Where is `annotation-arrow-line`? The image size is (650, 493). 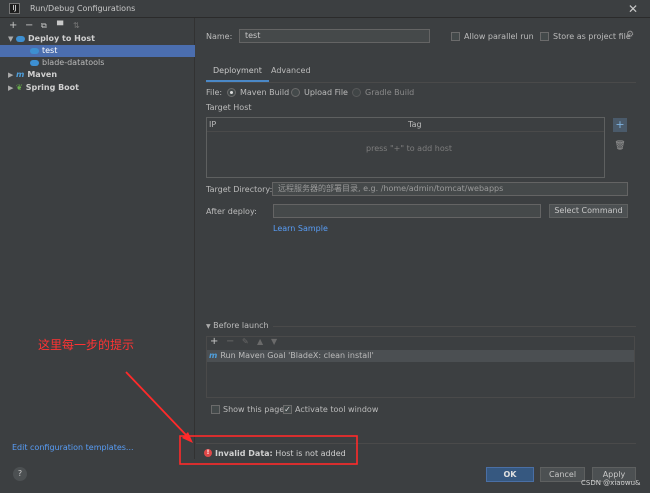
annotation-arrow-line is located at coordinates (156, 404).